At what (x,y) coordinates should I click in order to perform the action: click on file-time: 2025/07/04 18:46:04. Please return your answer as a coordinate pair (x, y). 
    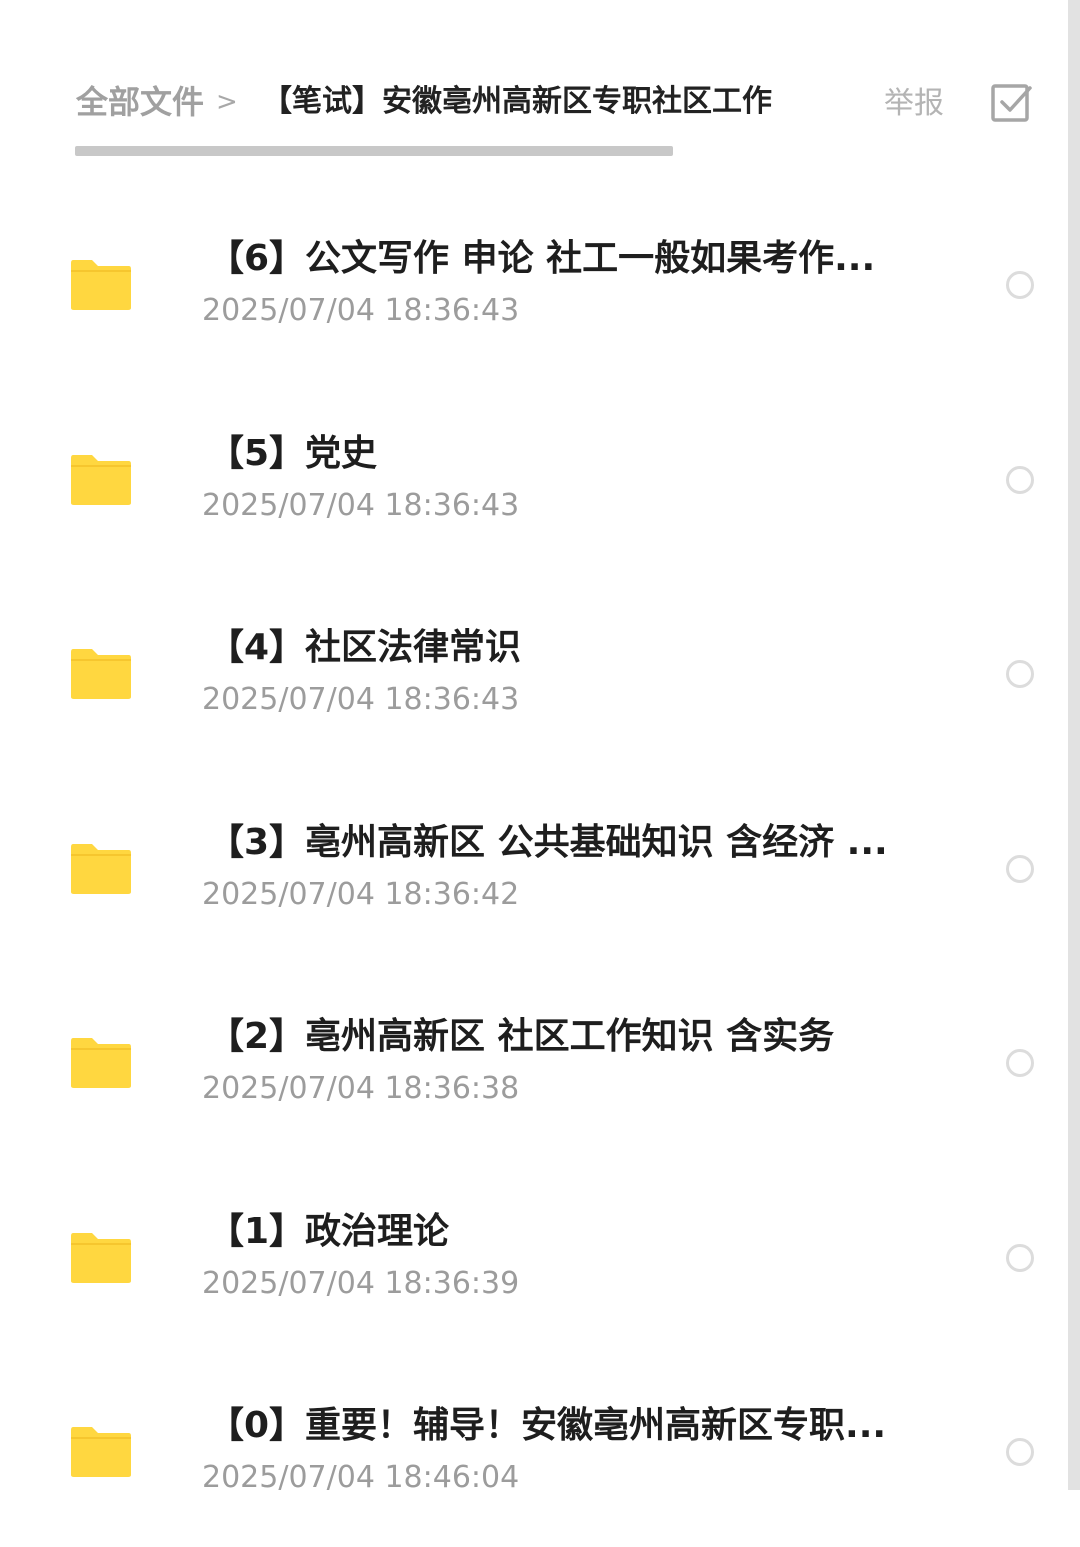
    Looking at the image, I should click on (361, 1477).